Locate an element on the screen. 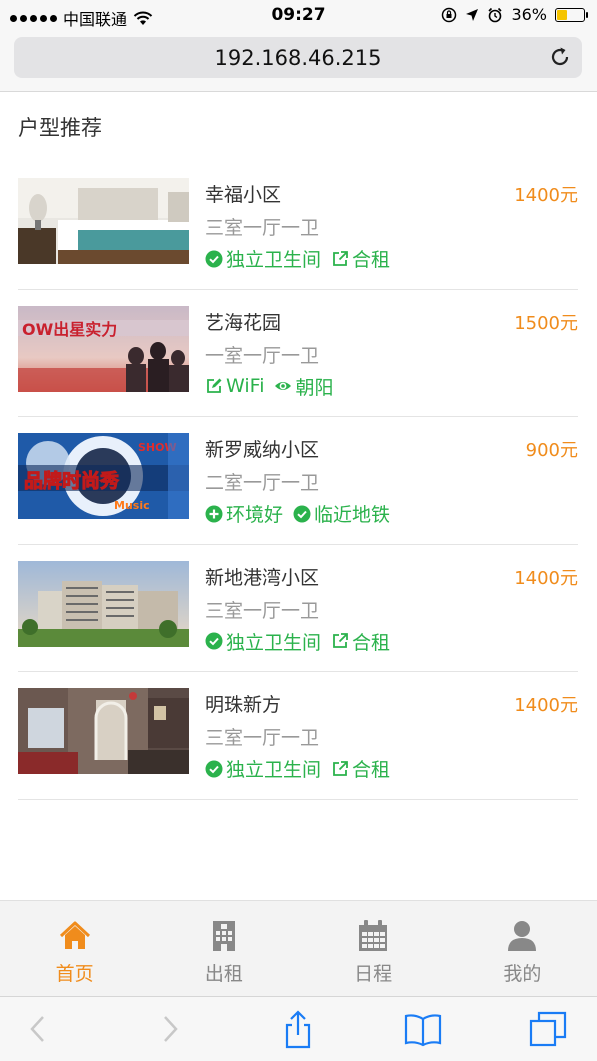 This screenshot has width=597, height=1061. edit-icon is located at coordinates (214, 385).